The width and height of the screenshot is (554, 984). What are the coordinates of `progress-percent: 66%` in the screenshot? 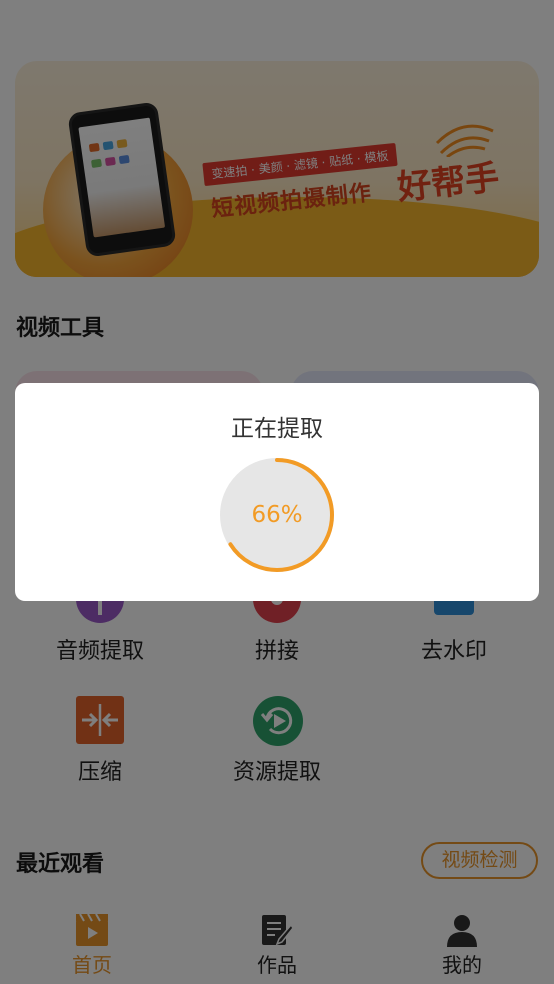 It's located at (277, 515).